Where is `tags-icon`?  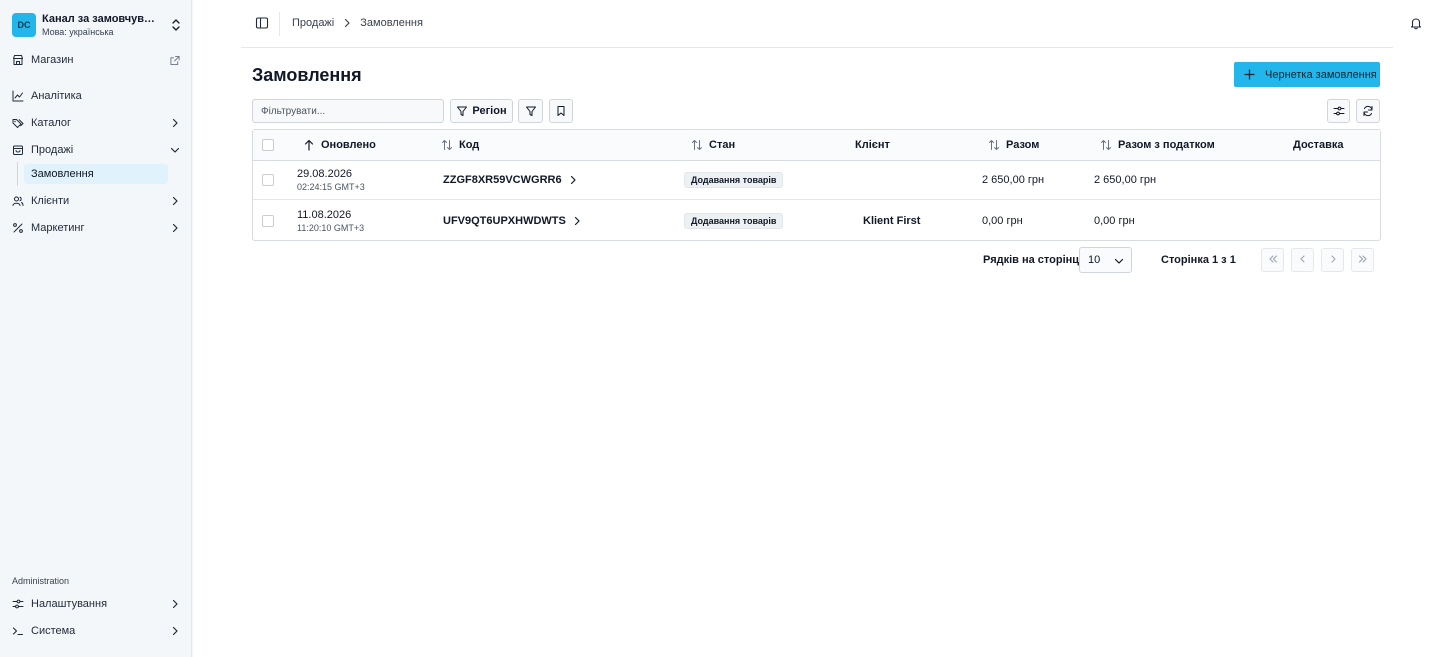 tags-icon is located at coordinates (18, 123).